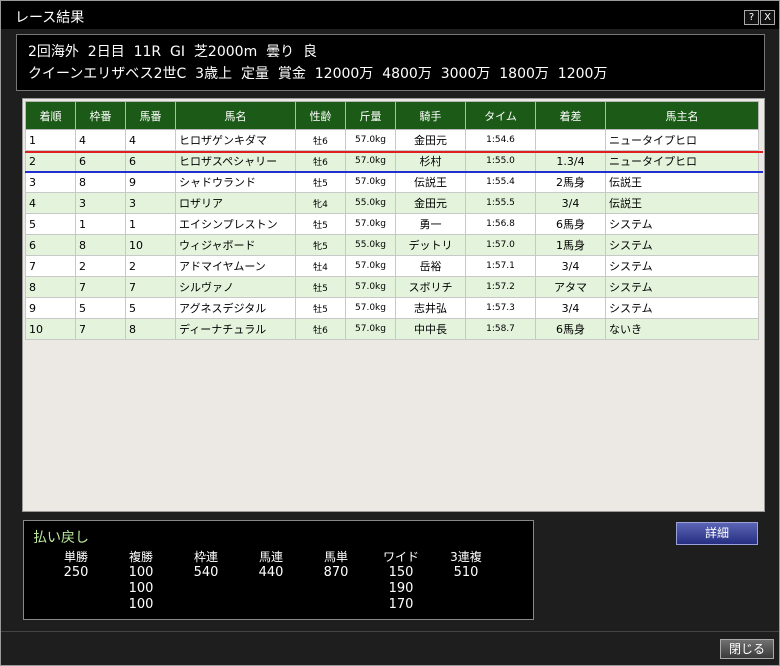 The image size is (780, 666). What do you see at coordinates (270, 557) in the screenshot?
I see `payout-type-label: 馬連` at bounding box center [270, 557].